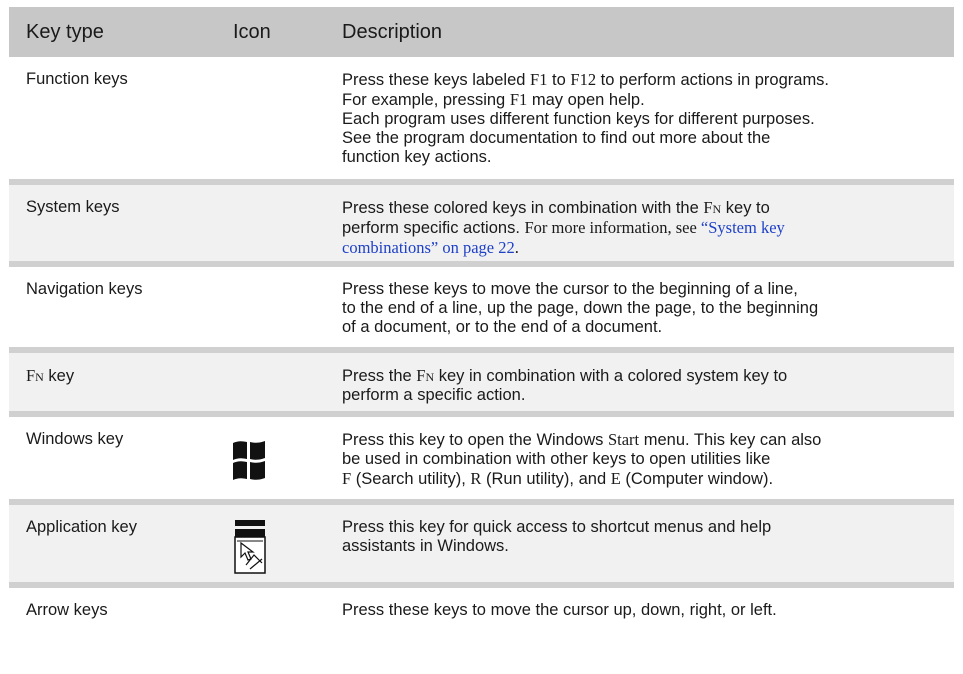  Describe the element at coordinates (75, 439) in the screenshot. I see `key-type-cell: Windows key` at that location.